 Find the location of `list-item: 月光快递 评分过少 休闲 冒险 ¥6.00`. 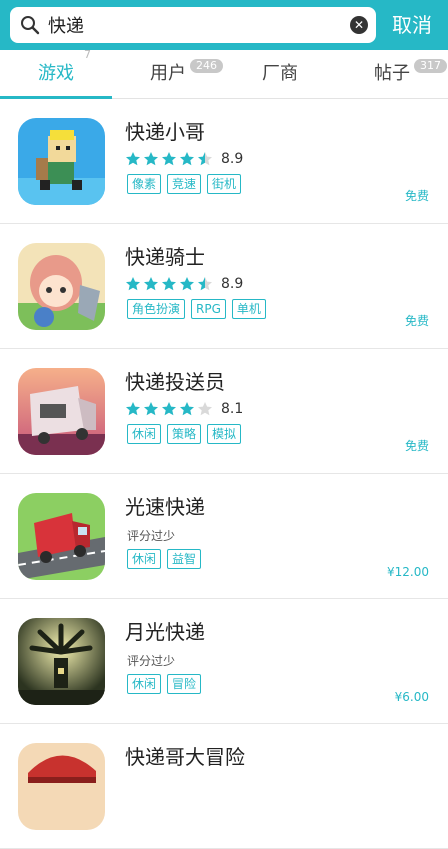

list-item: 月光快递 评分过少 休闲 冒险 ¥6.00 is located at coordinates (224, 661).